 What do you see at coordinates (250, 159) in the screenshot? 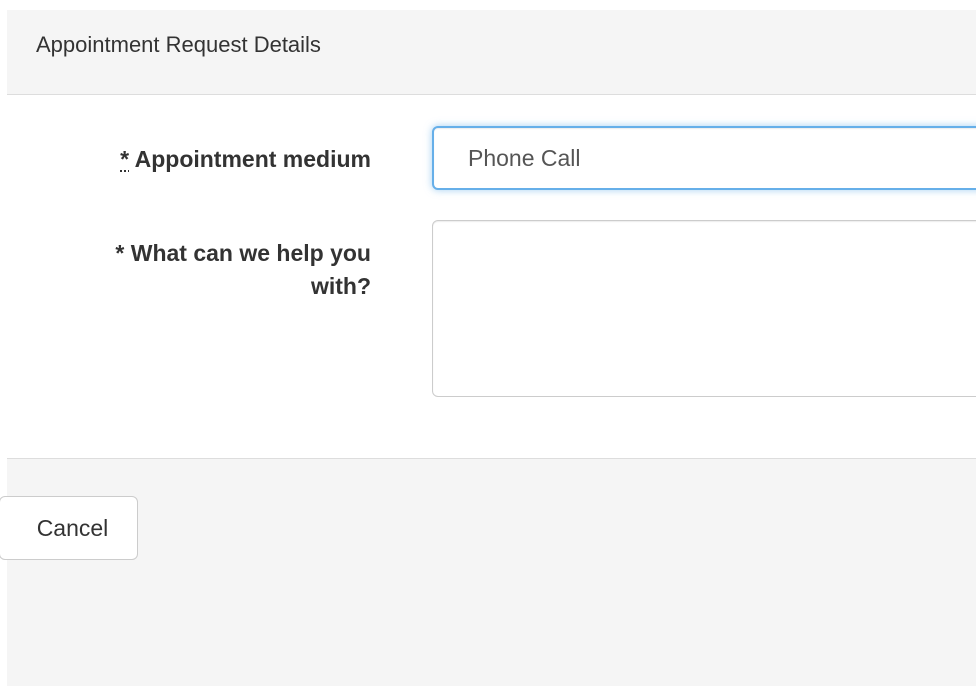
I see `appointment-medium-label-text: Appointment medium` at bounding box center [250, 159].